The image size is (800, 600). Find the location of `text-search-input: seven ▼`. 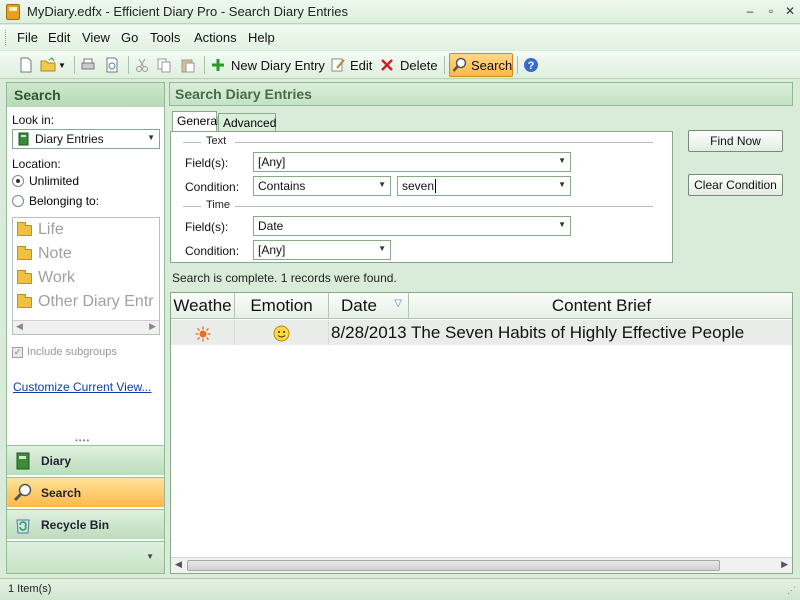

text-search-input: seven ▼ is located at coordinates (484, 186).